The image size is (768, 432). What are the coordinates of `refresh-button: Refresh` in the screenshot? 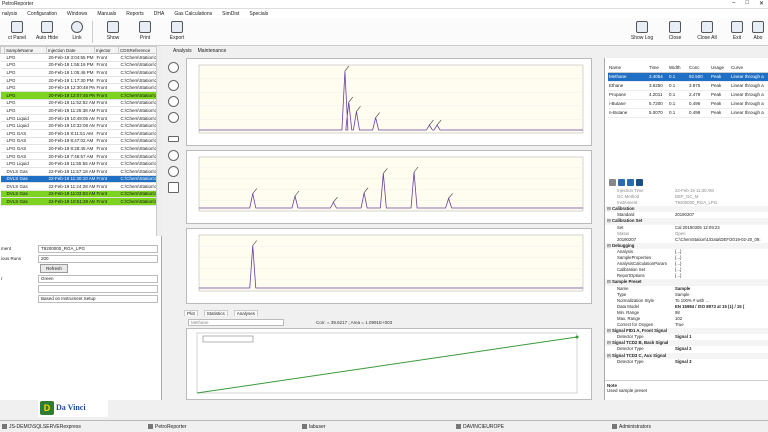 It's located at (54, 268).